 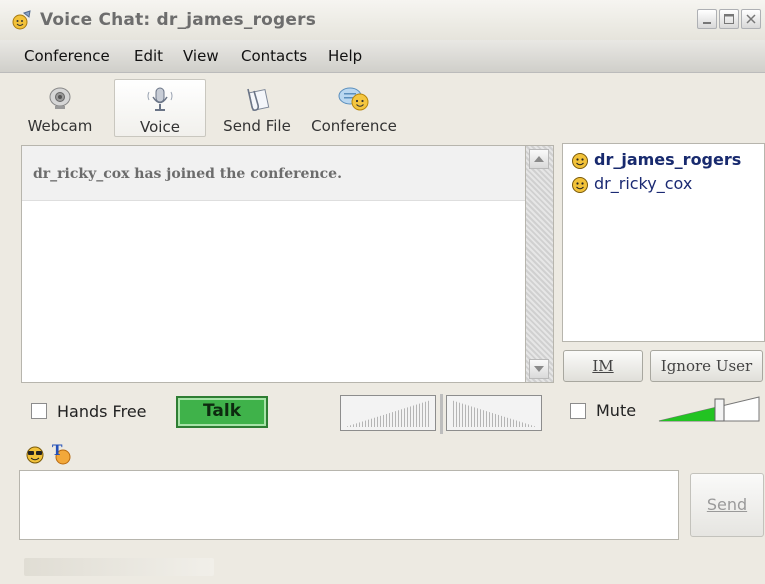 I want to click on participant-name: dr_james_rogers, so click(x=668, y=159).